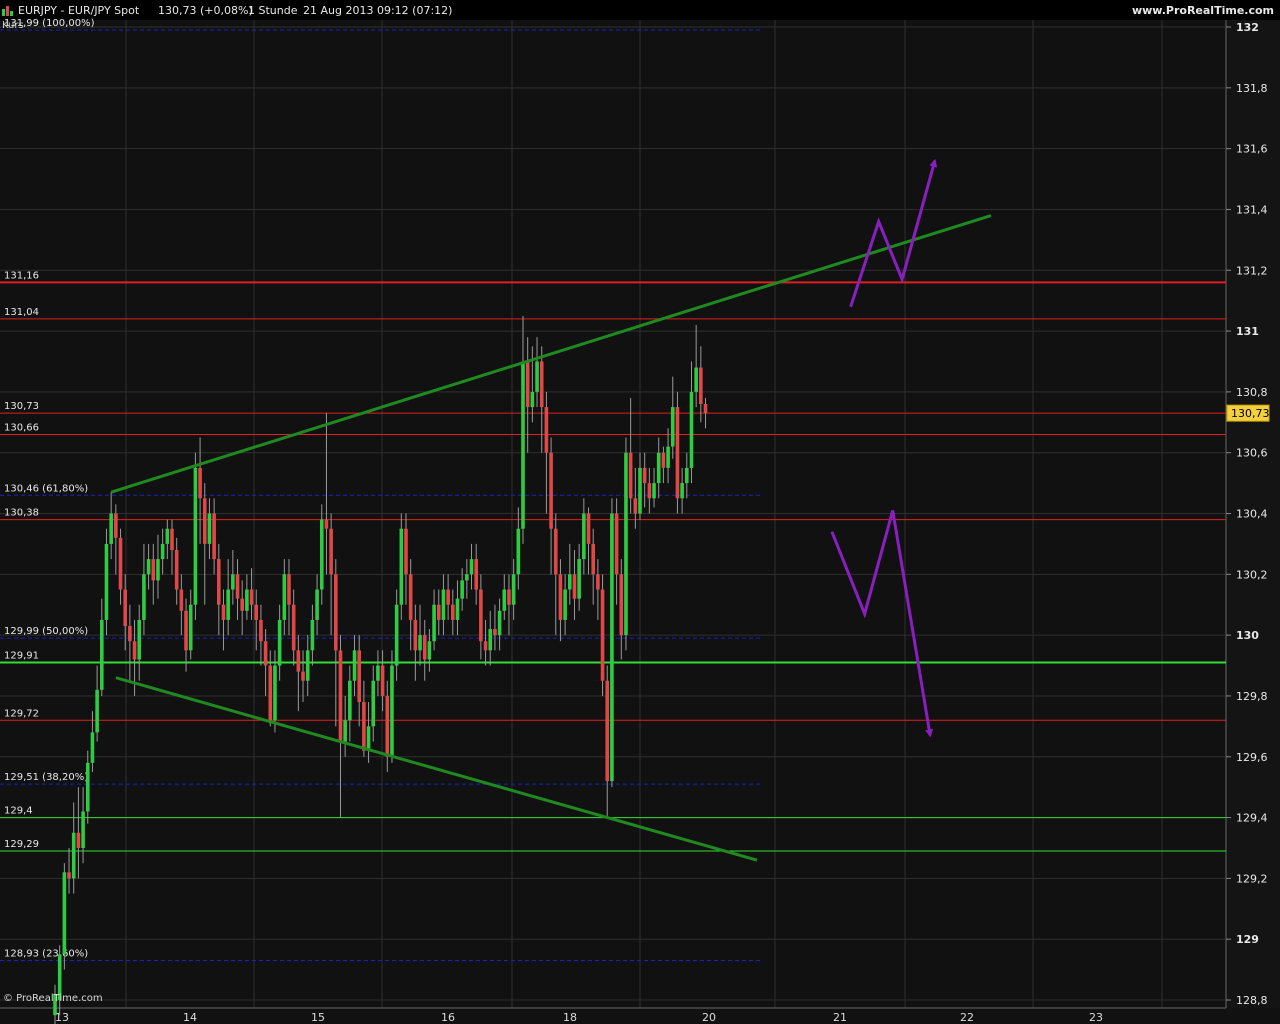 The width and height of the screenshot is (1280, 1024). I want to click on candle-down, so click(602, 635).